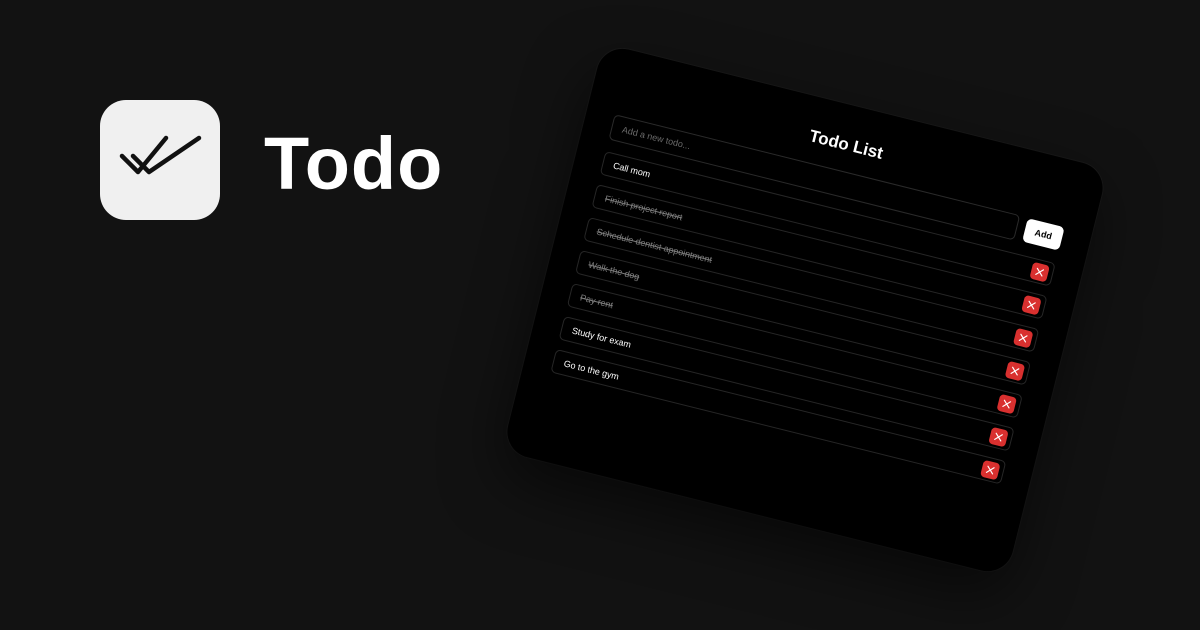  I want to click on app-title: Todo, so click(354, 163).